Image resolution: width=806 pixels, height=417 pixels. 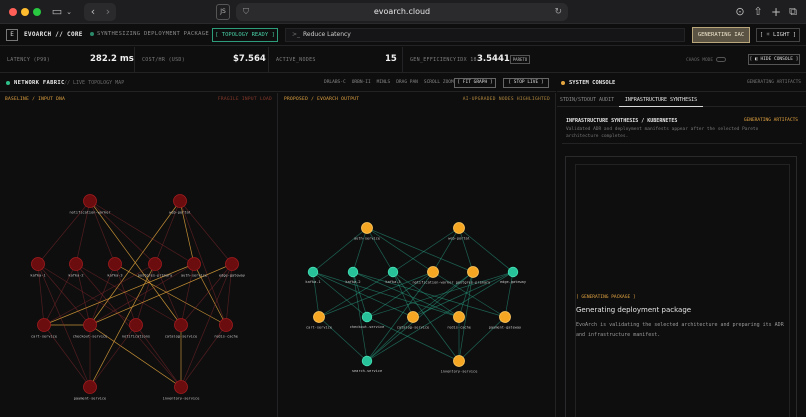 I want to click on forward-icon: ›, so click(x=108, y=12).